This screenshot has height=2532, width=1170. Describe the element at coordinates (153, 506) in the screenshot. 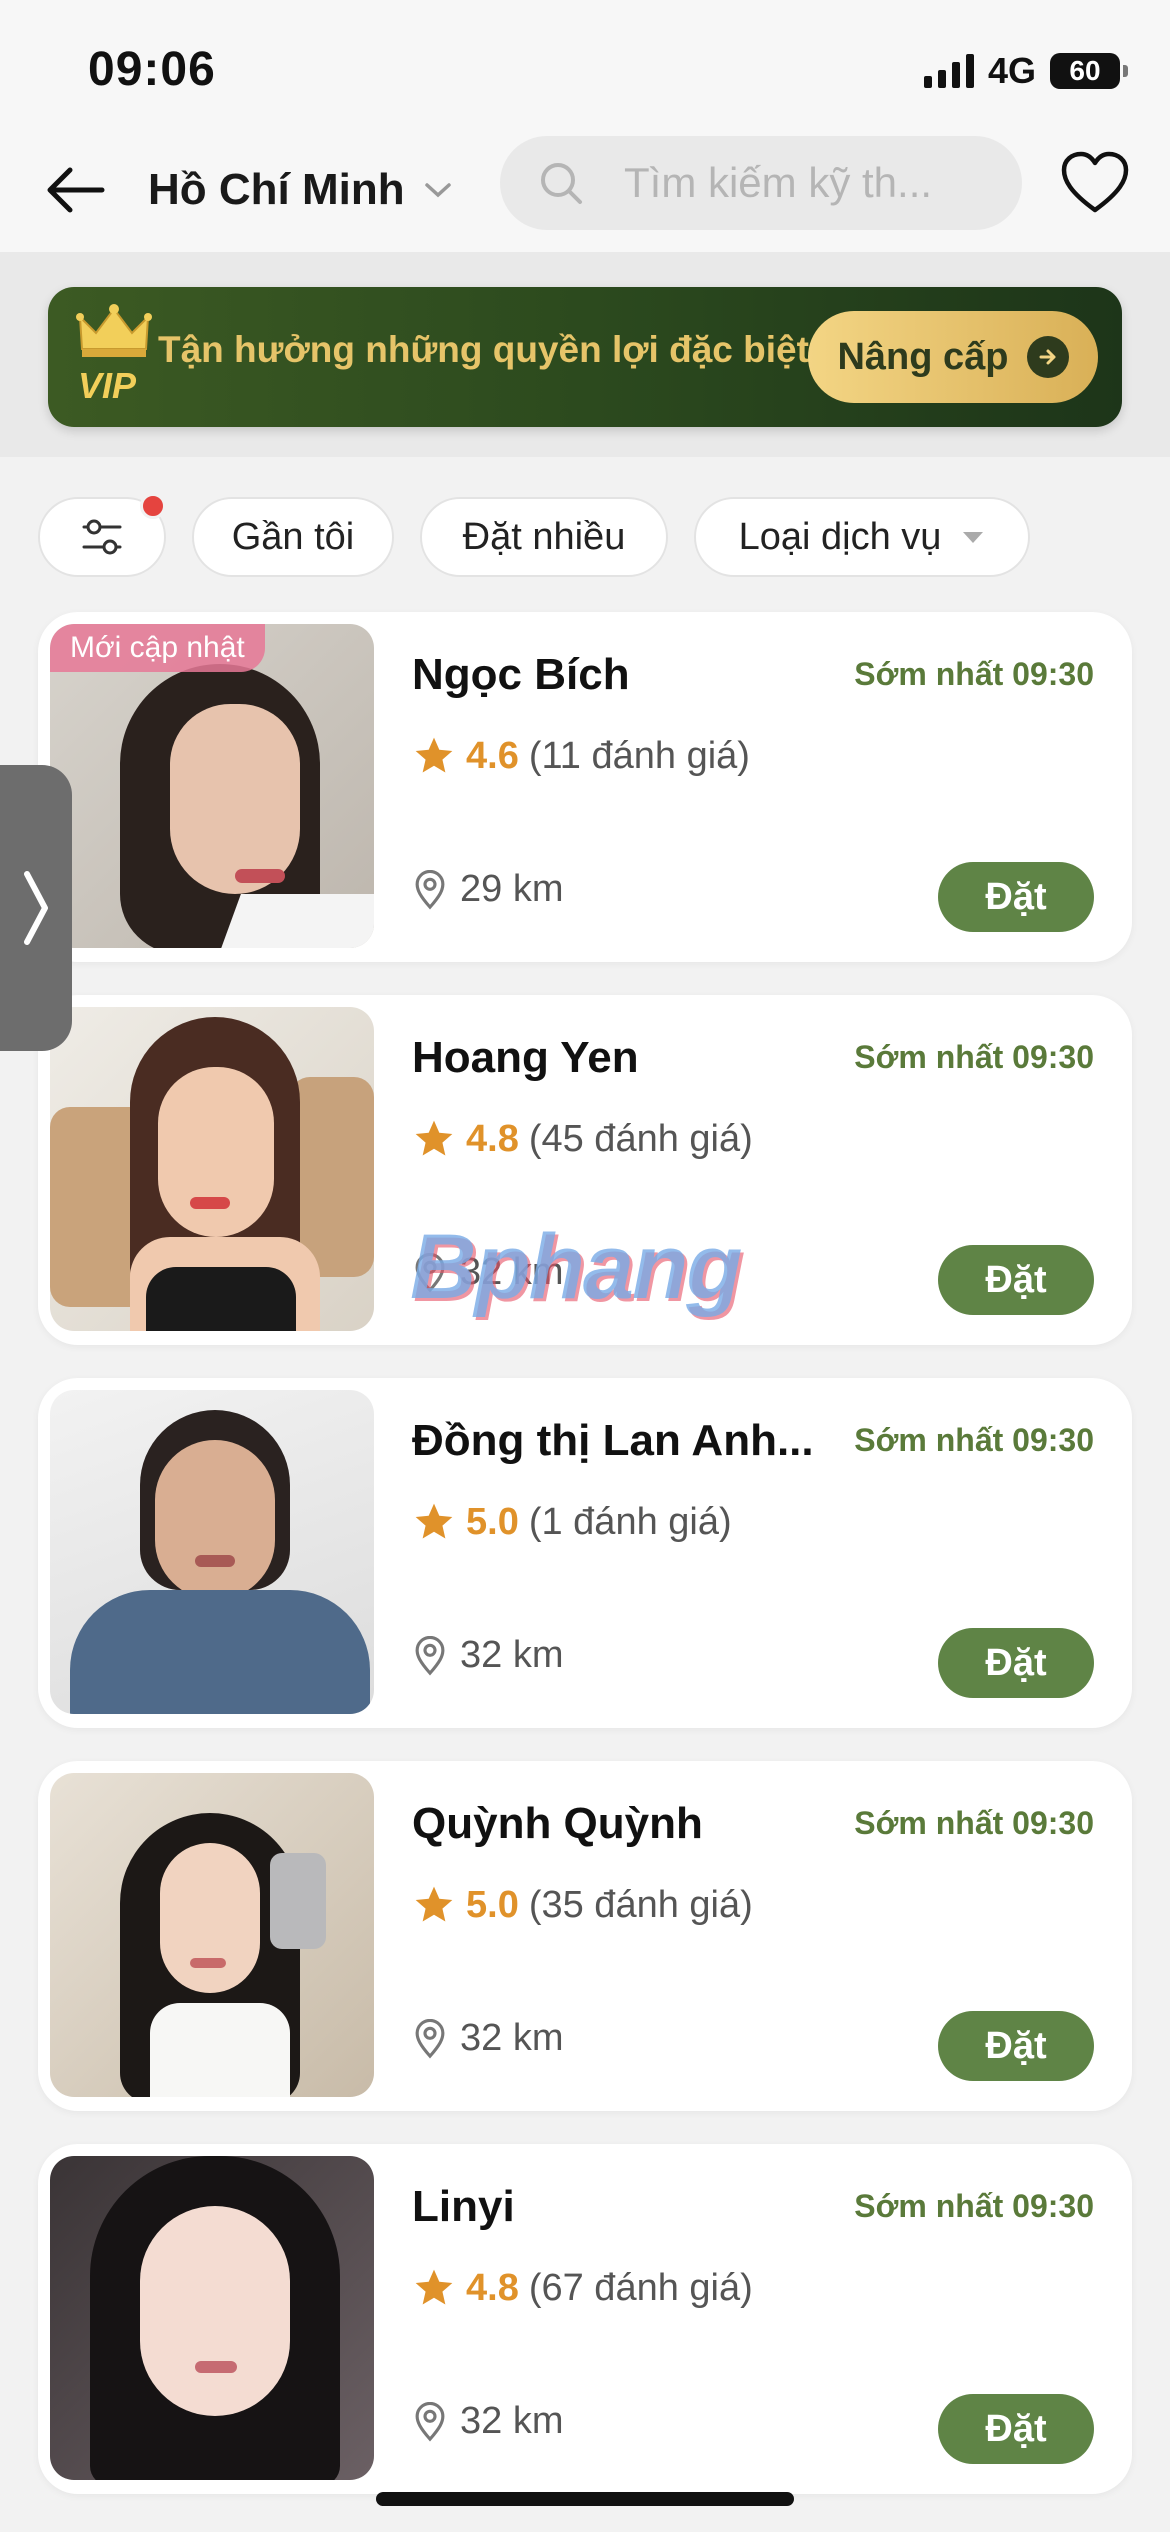

I see `notification-dot` at that location.